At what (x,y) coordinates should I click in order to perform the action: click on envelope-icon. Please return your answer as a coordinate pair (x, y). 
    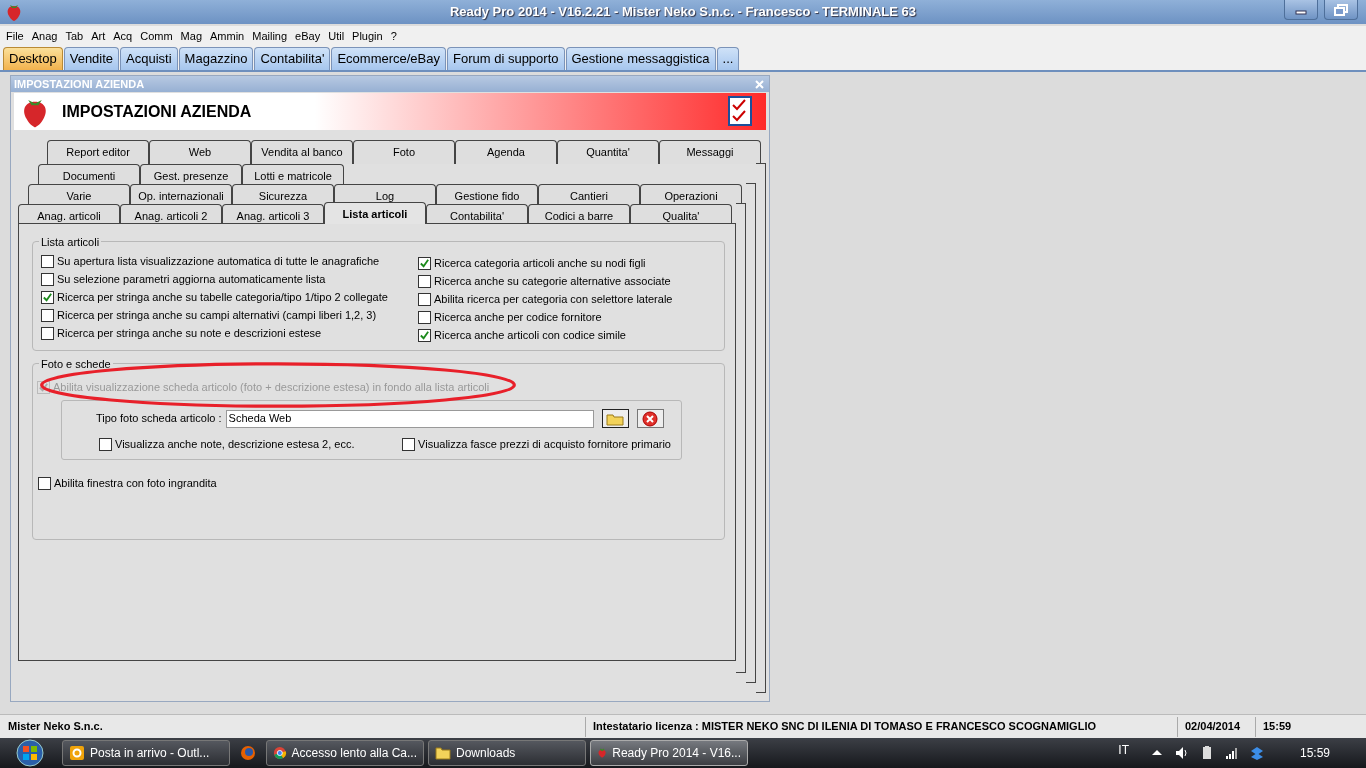
    Looking at the image, I should click on (77, 753).